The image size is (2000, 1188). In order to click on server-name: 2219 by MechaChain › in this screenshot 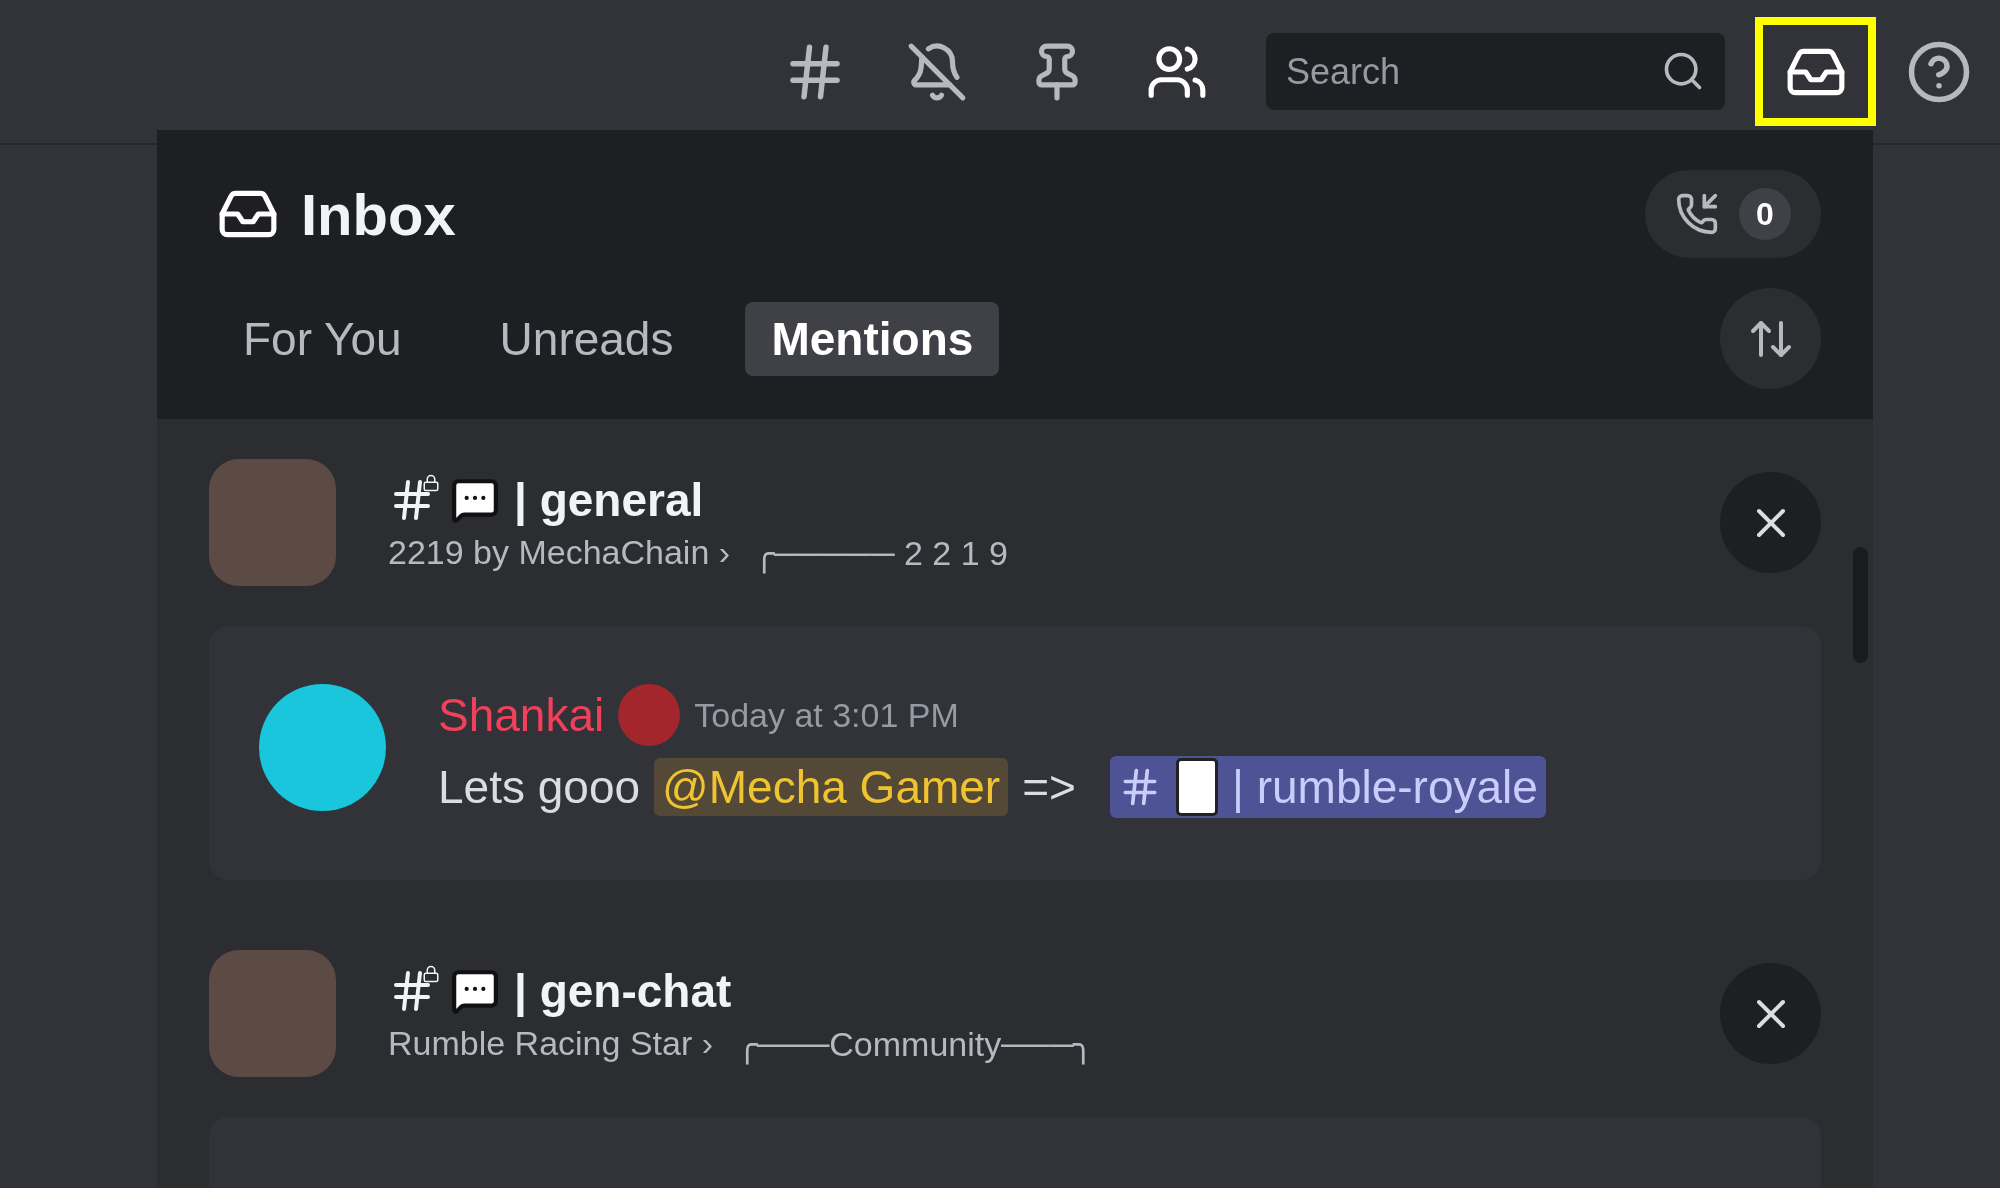, I will do `click(559, 552)`.